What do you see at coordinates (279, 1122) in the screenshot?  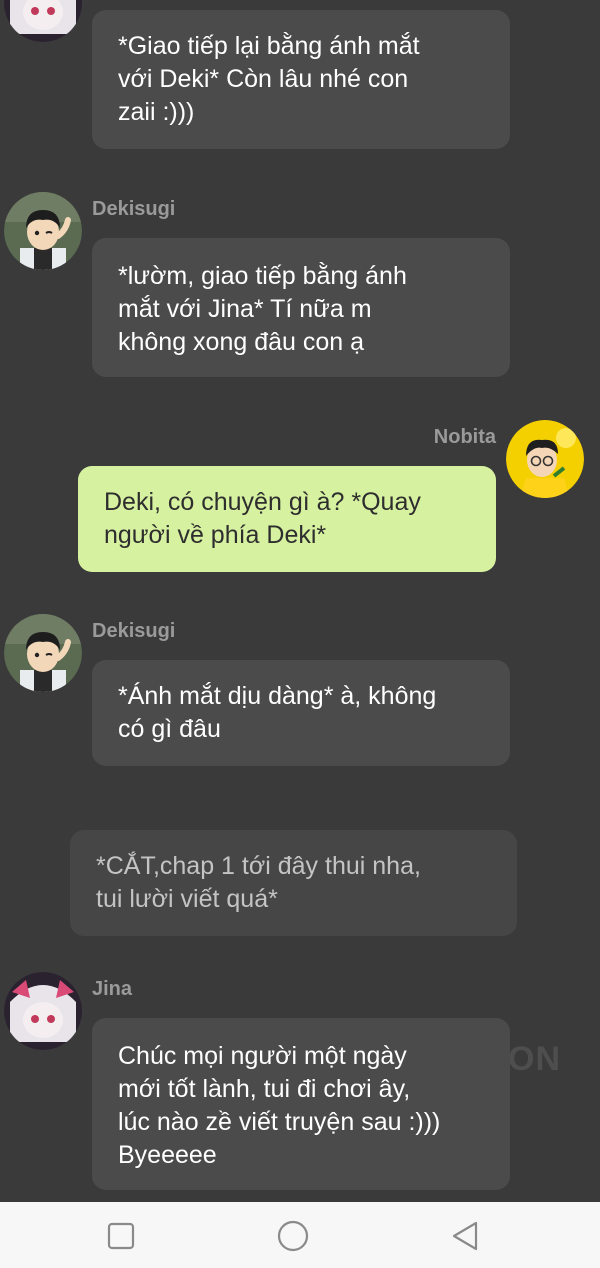 I see `message-line: lúc nào zề viết truyện sau :)))` at bounding box center [279, 1122].